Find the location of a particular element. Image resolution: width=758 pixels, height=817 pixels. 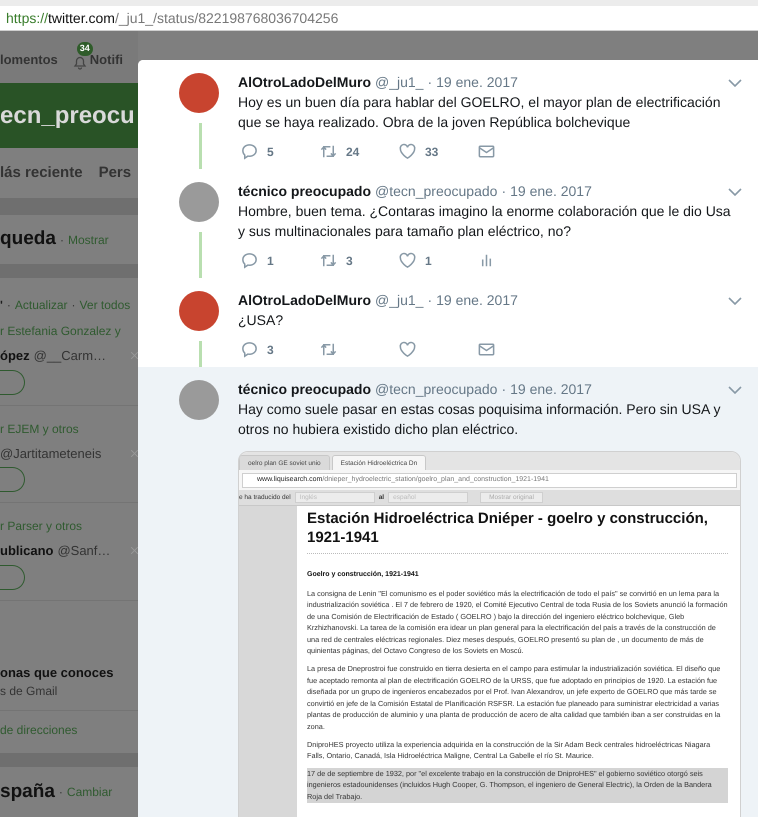

tweet-text: Hoy es un buen día para hablar del GOELRO, el mayor plan de electrificación que se haya realizado. Obra de la joven República bolchevique is located at coordinates (480, 112).